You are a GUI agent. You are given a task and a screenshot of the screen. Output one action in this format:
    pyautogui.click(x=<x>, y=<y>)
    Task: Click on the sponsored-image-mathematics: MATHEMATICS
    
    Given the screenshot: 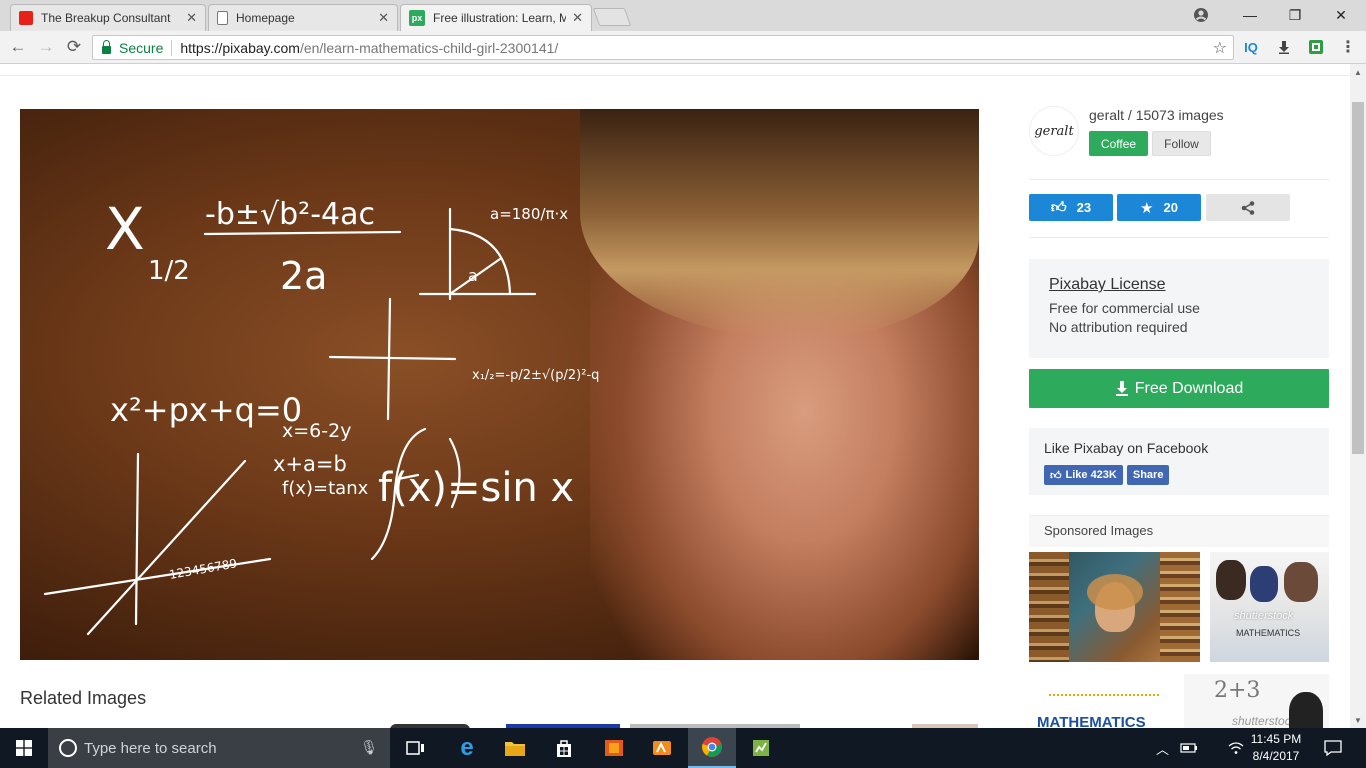 What is the action you would take?
    pyautogui.click(x=1100, y=701)
    